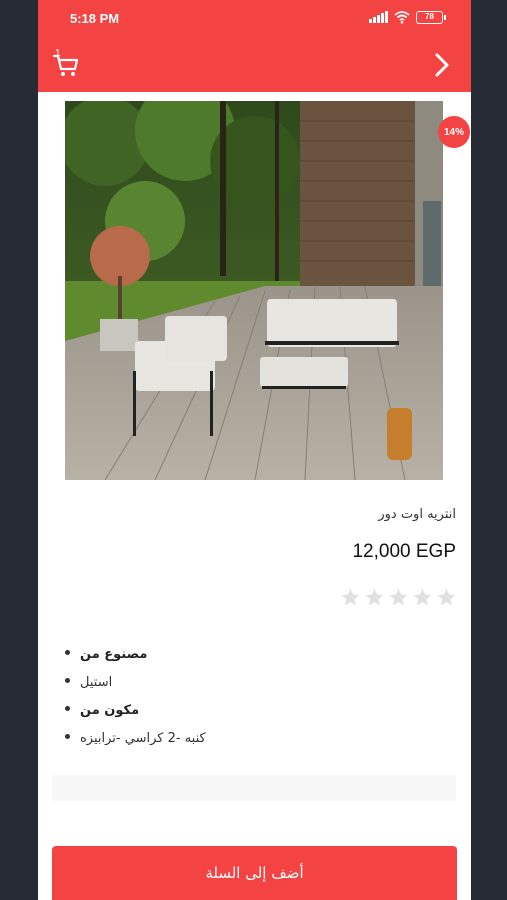 This screenshot has height=900, width=507. I want to click on product-name: انتريه اوت دور, so click(417, 514).